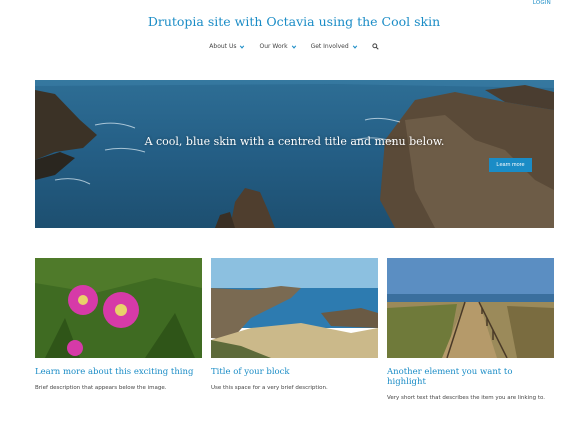 The image size is (588, 438). What do you see at coordinates (329, 46) in the screenshot?
I see `nav-item-label: Get Involved` at bounding box center [329, 46].